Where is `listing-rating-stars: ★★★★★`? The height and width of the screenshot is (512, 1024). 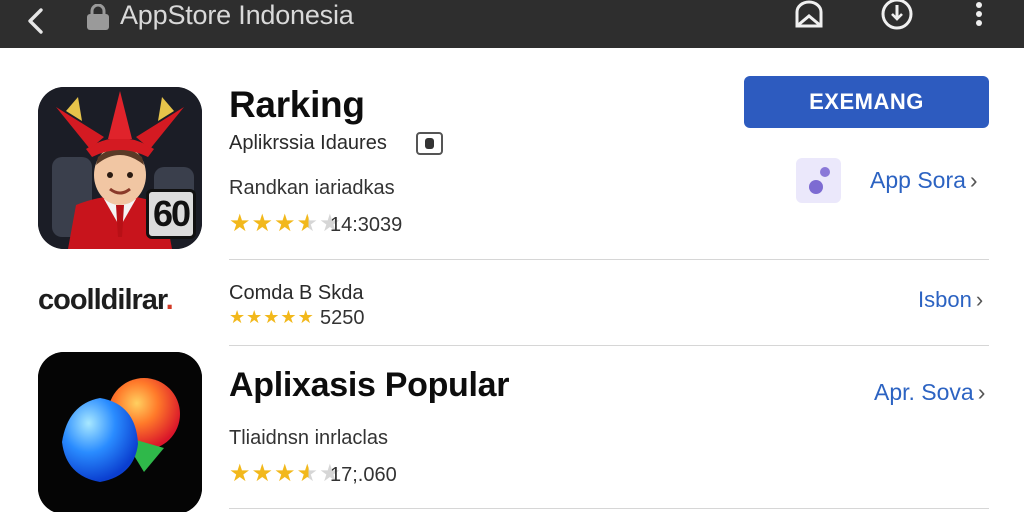
listing-rating-stars: ★★★★★ is located at coordinates (272, 317).